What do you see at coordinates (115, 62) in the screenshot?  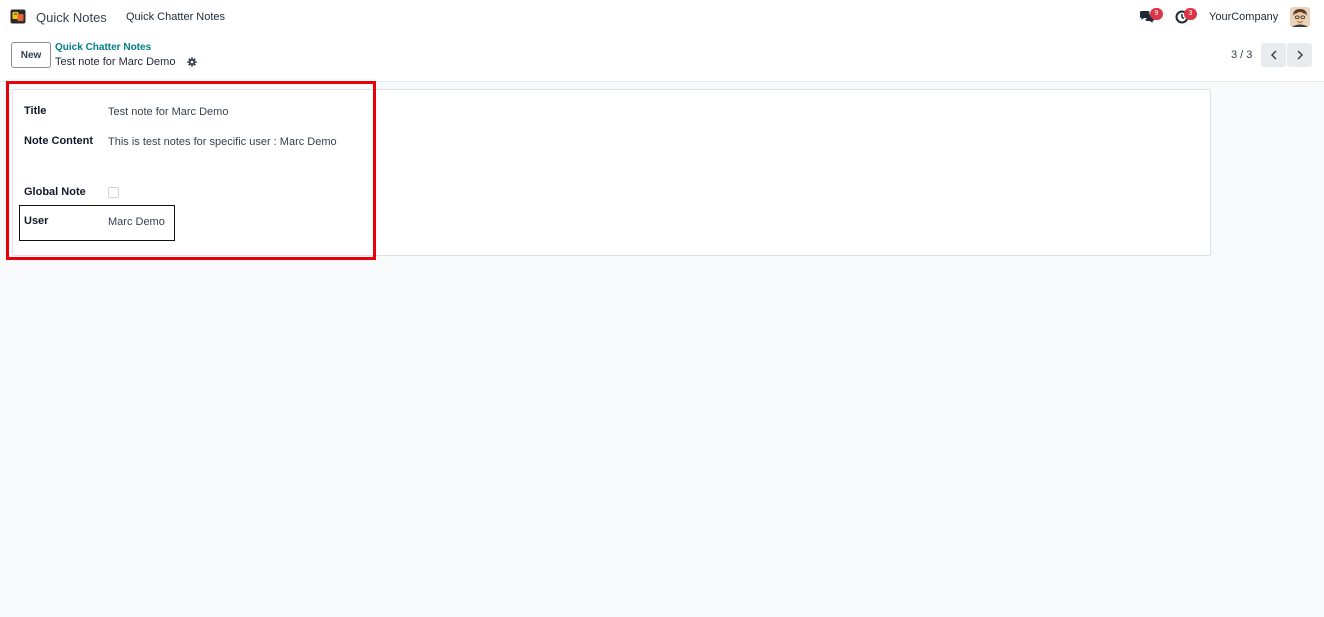 I see `breadcrumb-current: Test note for Marc Demo` at bounding box center [115, 62].